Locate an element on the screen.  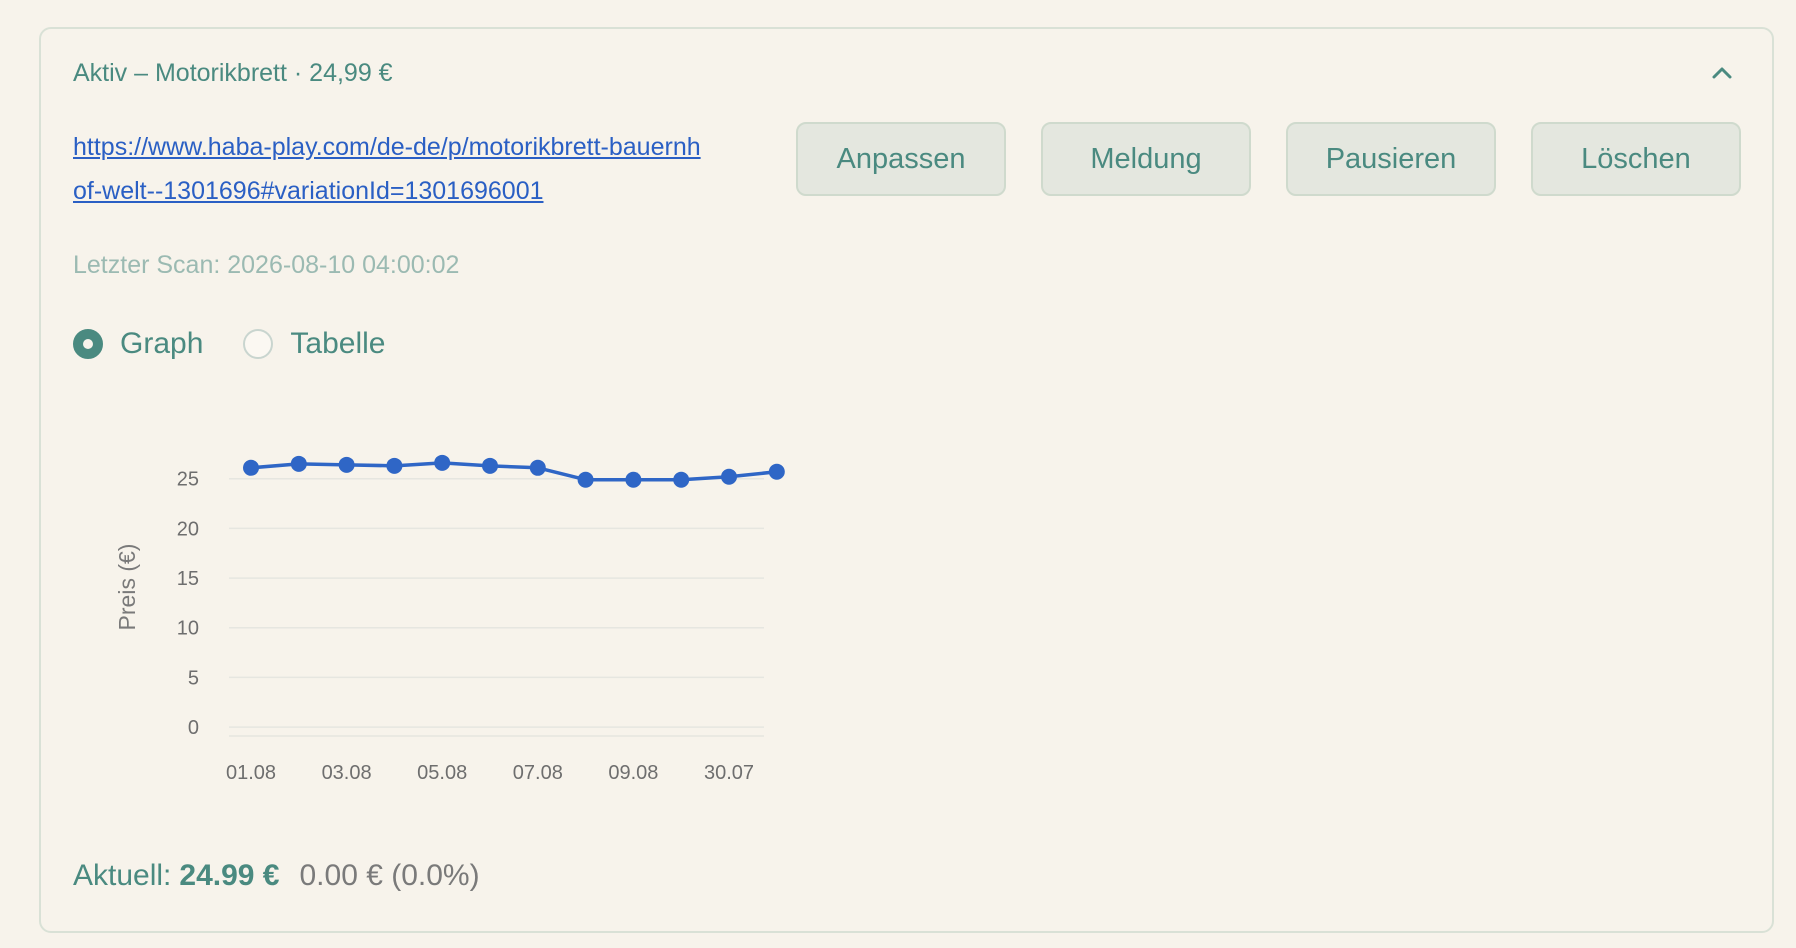
x-tick-label: 07.08 is located at coordinates (538, 773).